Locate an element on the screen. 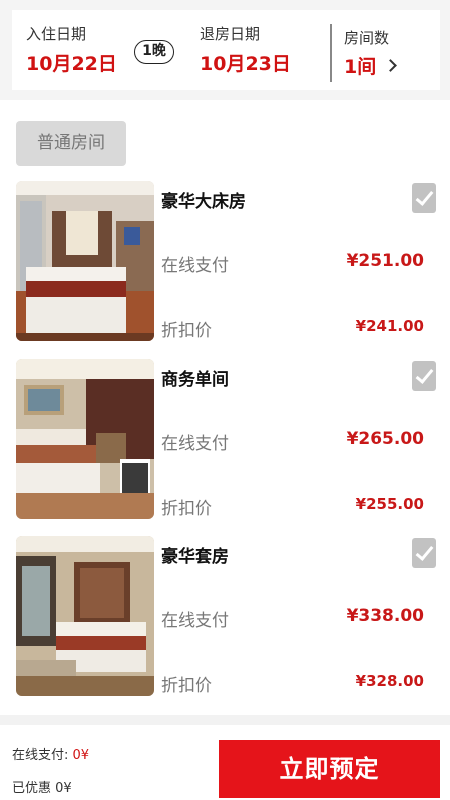  checkout-label: 退房日期 is located at coordinates (230, 34).